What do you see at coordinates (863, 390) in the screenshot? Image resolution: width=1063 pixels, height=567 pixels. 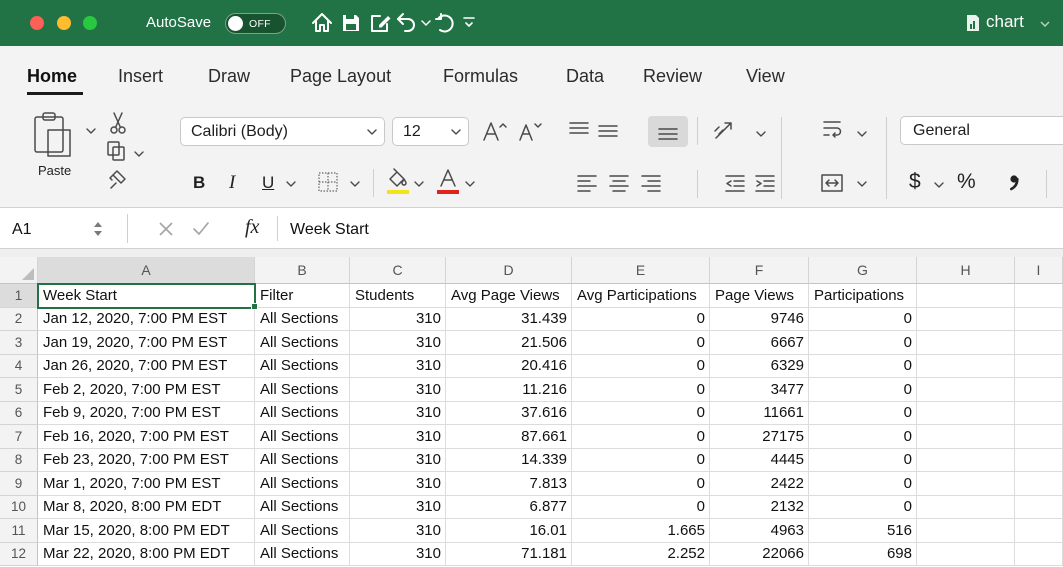 I see `cell-G5: 0` at bounding box center [863, 390].